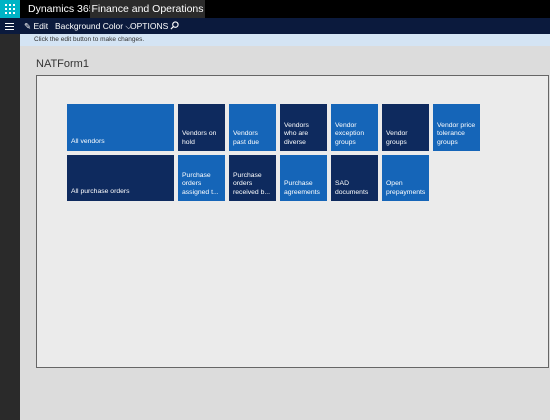  I want to click on tile-vendors-past-due: Vendors past due, so click(252, 127).